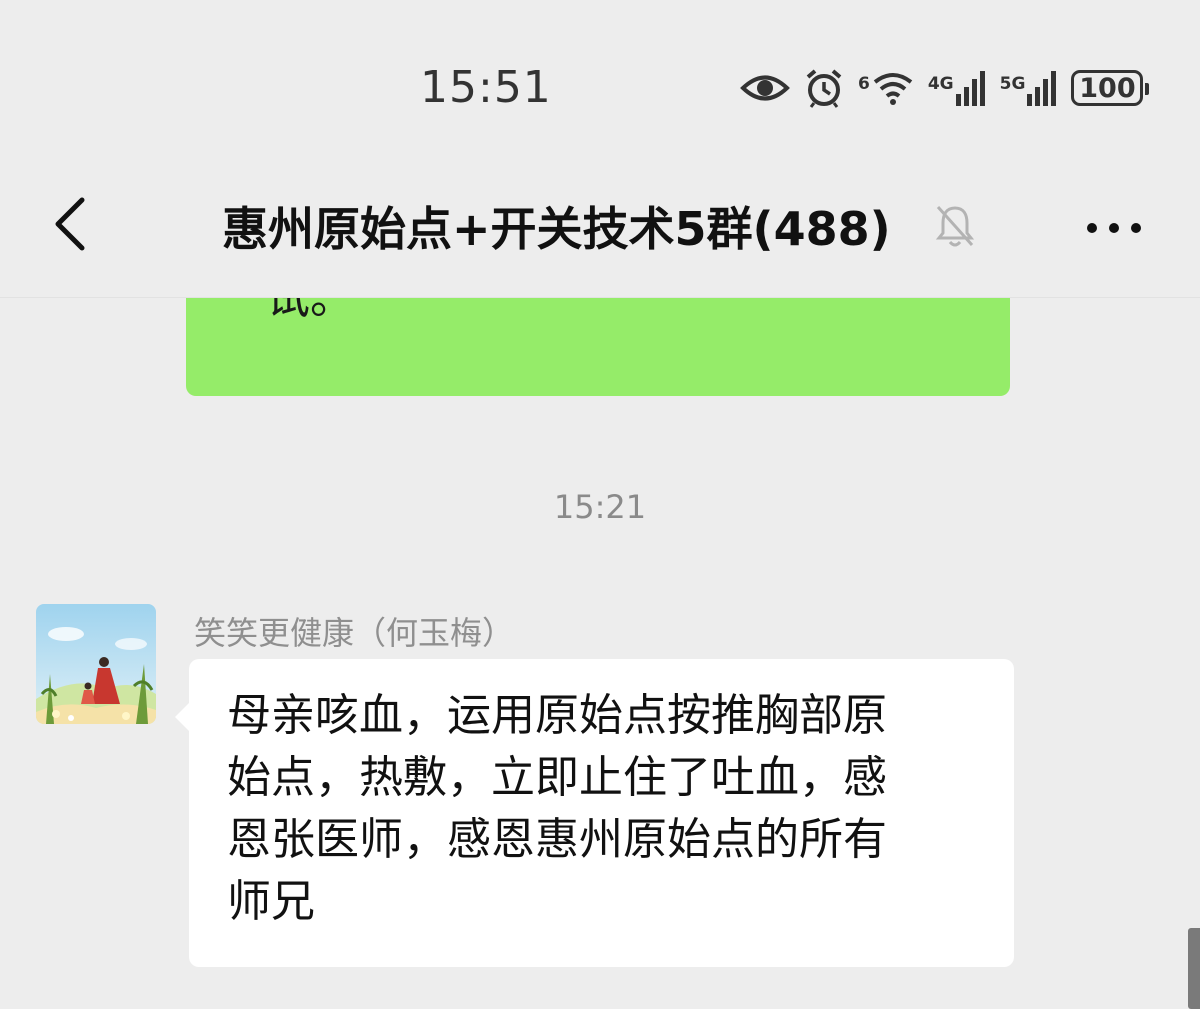  I want to click on message-line: 母亲咳血，运用原始点按推胸部原, so click(557, 715).